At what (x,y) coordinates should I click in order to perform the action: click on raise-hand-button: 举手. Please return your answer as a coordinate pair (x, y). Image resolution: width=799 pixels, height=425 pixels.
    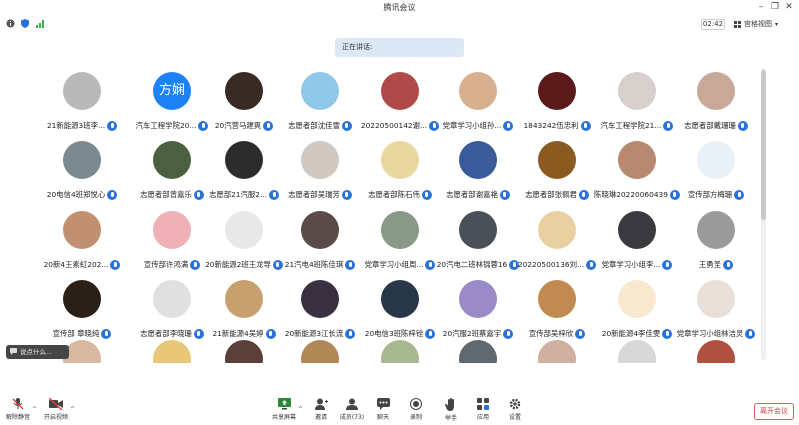
    Looking at the image, I should click on (451, 411).